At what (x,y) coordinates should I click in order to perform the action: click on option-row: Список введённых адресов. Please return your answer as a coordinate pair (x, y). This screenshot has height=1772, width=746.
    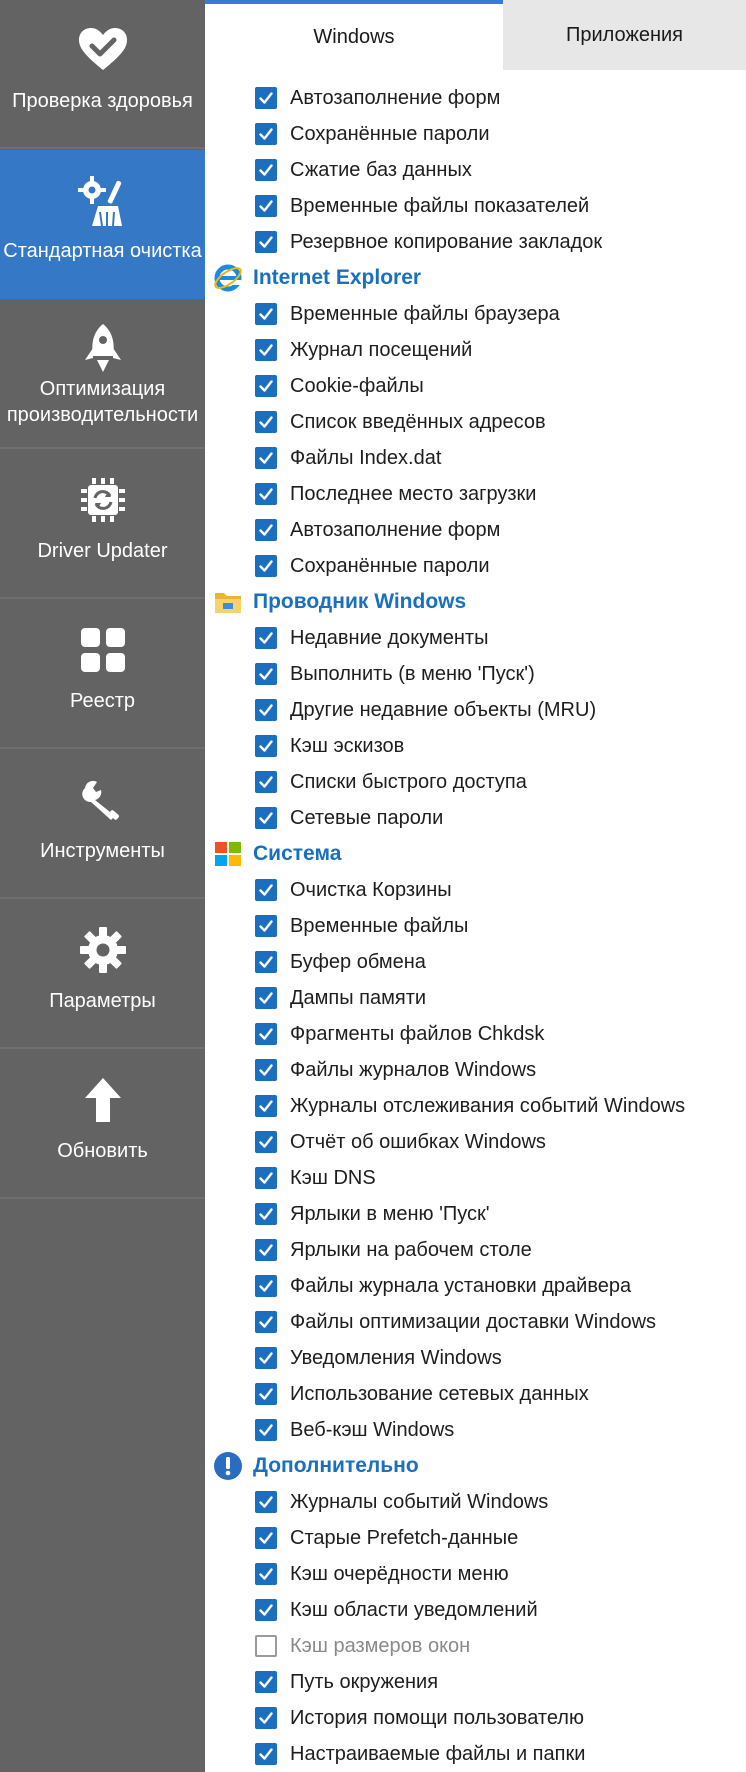
    Looking at the image, I should click on (475, 422).